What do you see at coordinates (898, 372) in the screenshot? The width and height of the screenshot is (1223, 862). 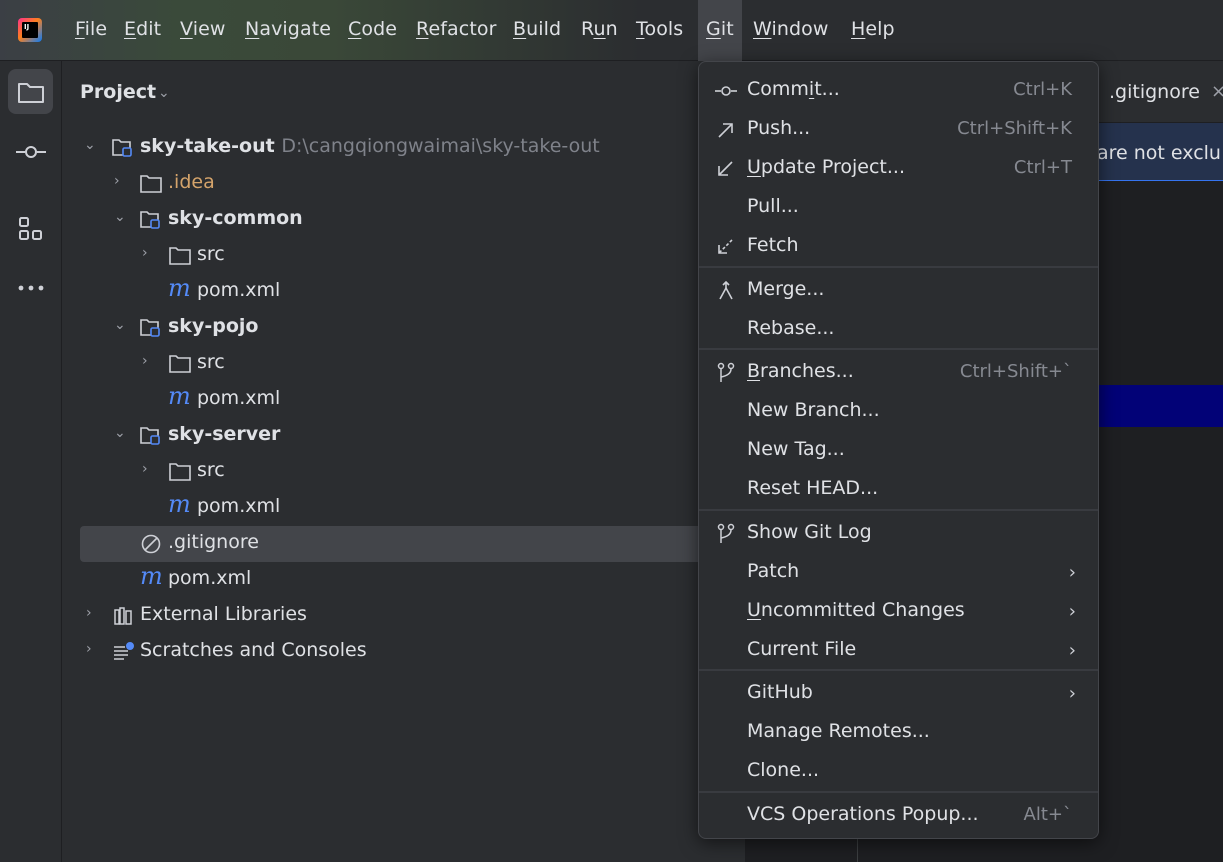 I see `menu-item-branches: Branches... Ctrl+Shift+`` at bounding box center [898, 372].